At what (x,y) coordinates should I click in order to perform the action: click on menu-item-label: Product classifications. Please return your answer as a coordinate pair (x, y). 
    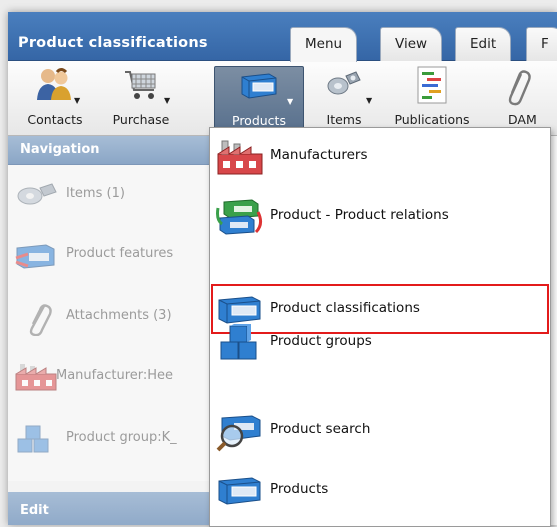
    Looking at the image, I should click on (345, 308).